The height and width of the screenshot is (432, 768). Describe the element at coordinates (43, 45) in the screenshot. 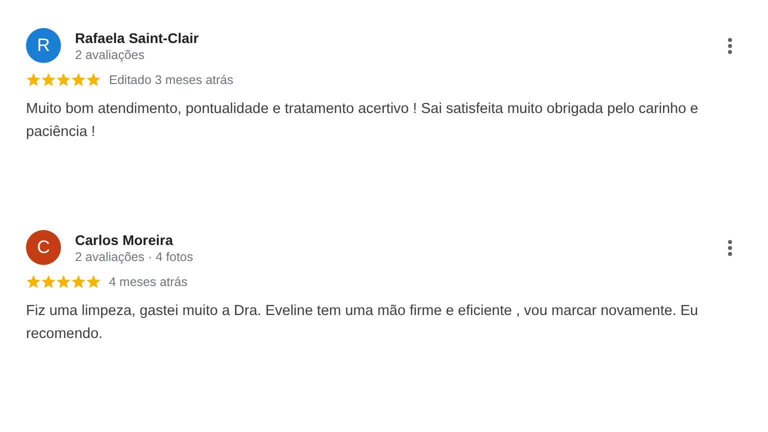

I see `avatar: R` at that location.